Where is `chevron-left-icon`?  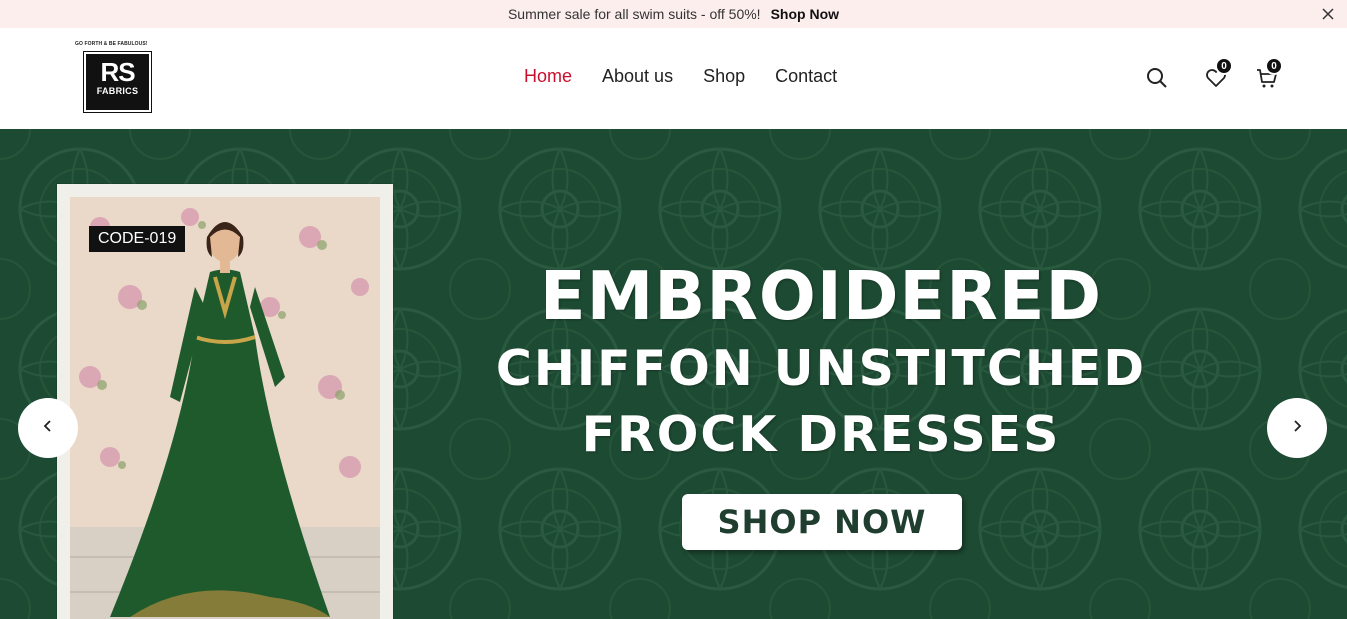 chevron-left-icon is located at coordinates (48, 428).